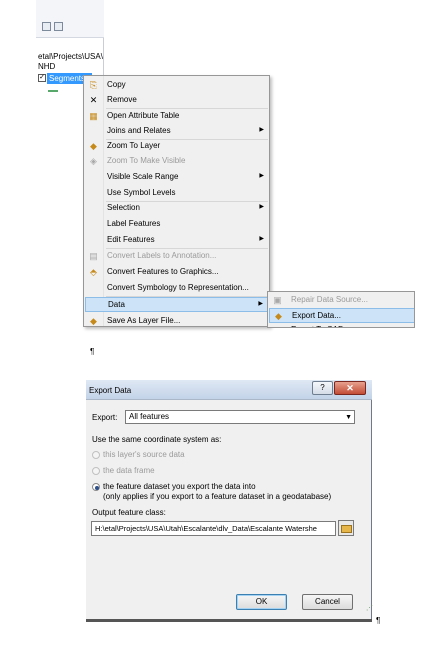 The height and width of the screenshot is (647, 440). What do you see at coordinates (131, 239) in the screenshot?
I see `menu-item-label: Edit Features` at bounding box center [131, 239].